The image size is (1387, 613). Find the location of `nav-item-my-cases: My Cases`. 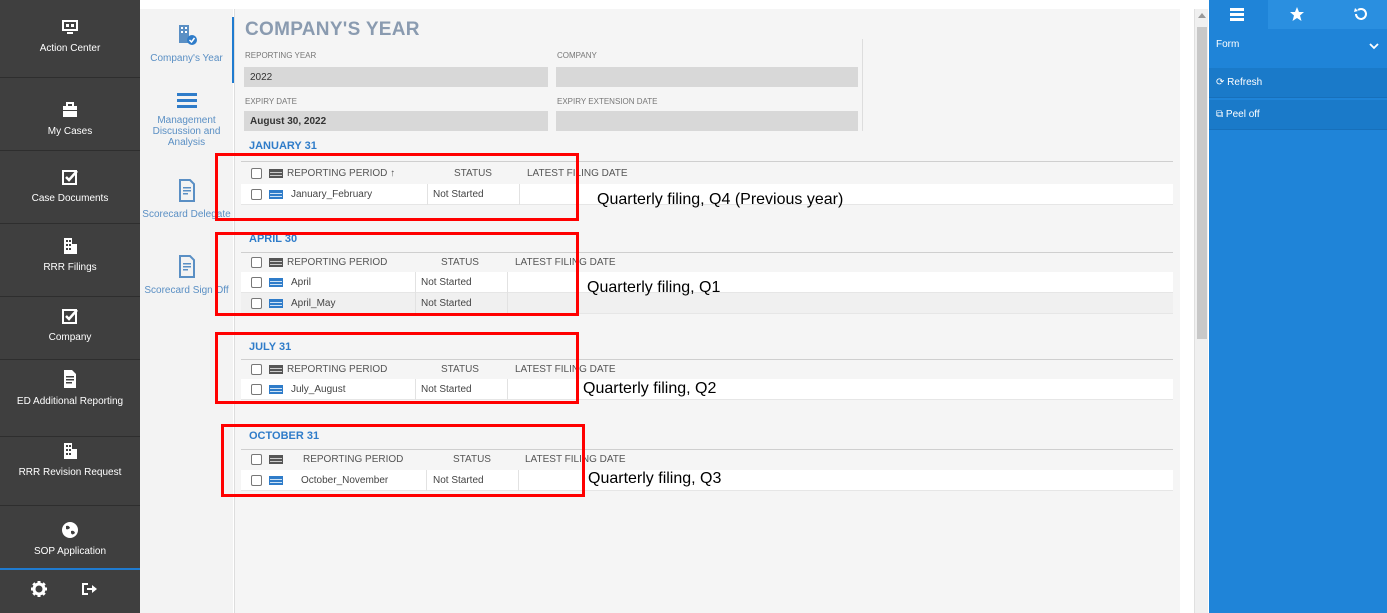

nav-item-my-cases: My Cases is located at coordinates (70, 115).